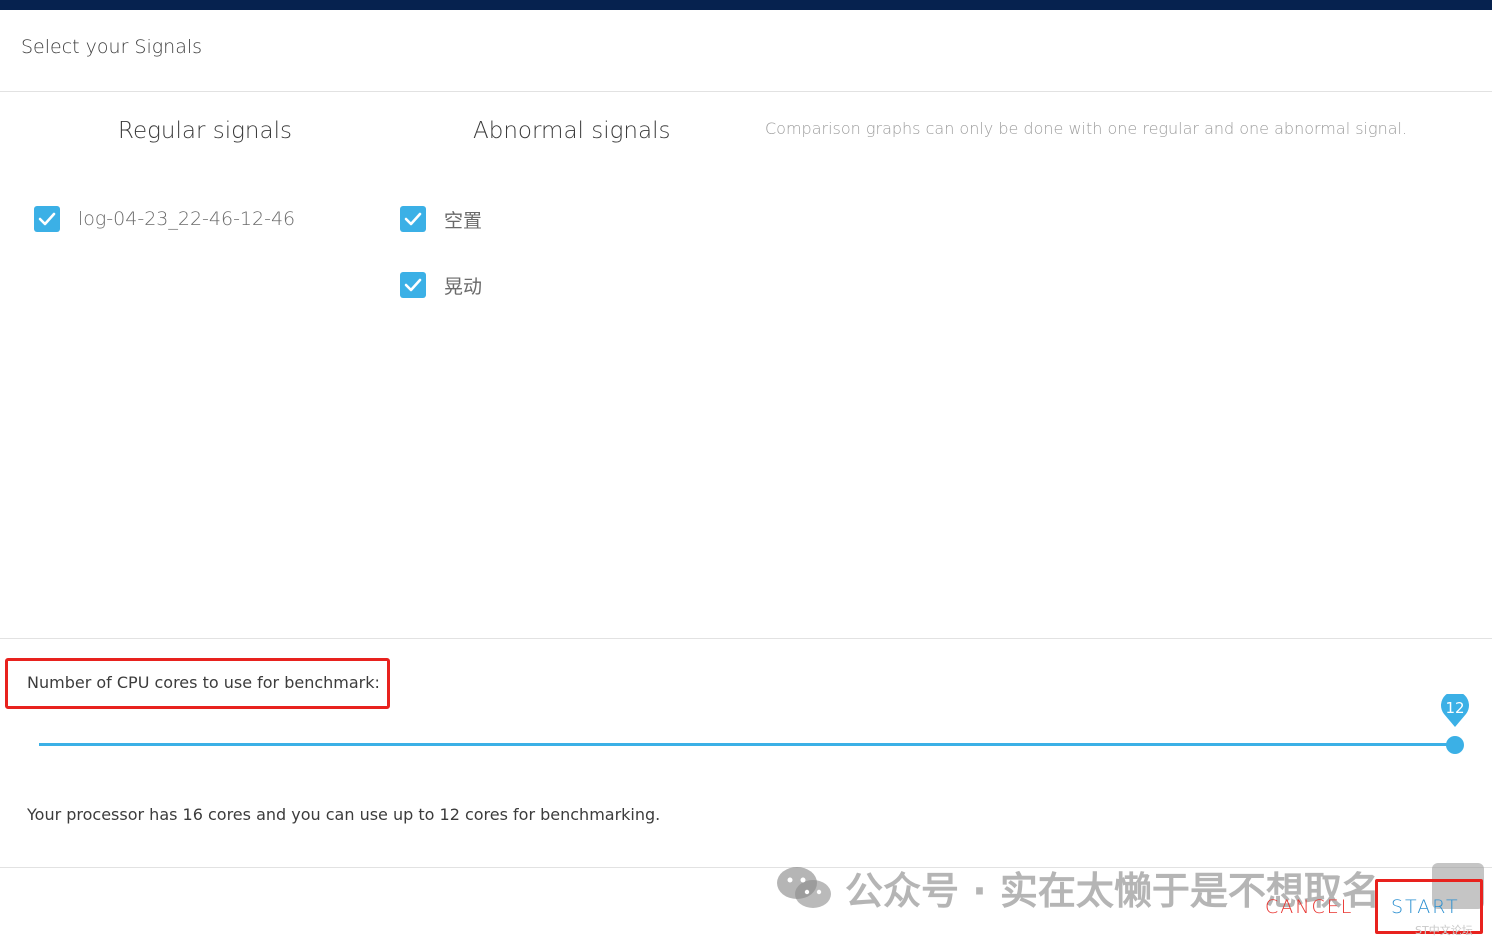 The image size is (1492, 945). What do you see at coordinates (1444, 930) in the screenshot?
I see `watermark-small-text: ST中文论坛` at bounding box center [1444, 930].